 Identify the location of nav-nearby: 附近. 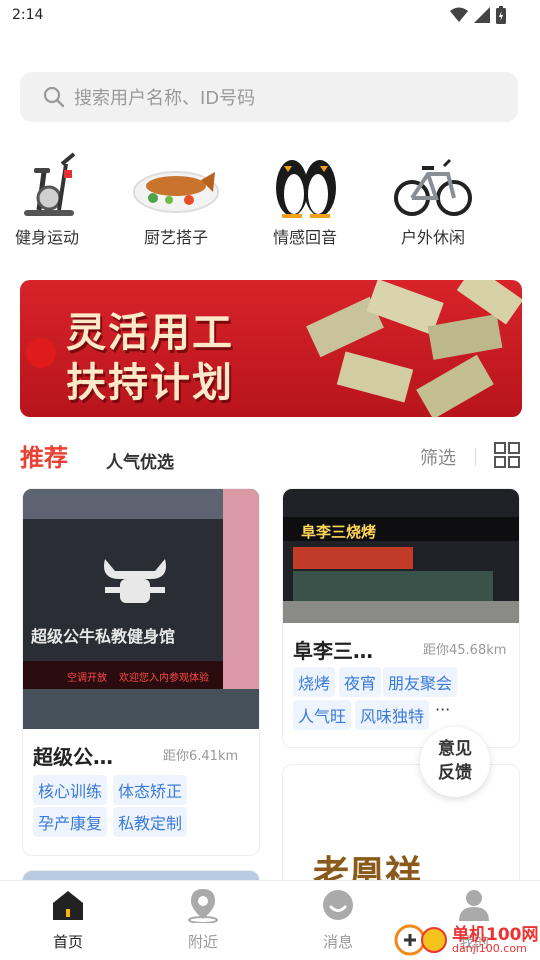
(203, 919).